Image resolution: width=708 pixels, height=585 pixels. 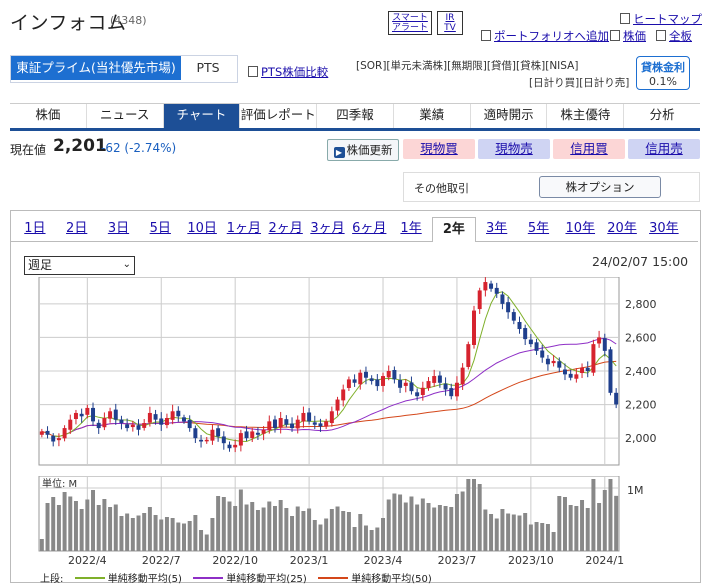 I want to click on tag-sor: [SOR], so click(x=371, y=66).